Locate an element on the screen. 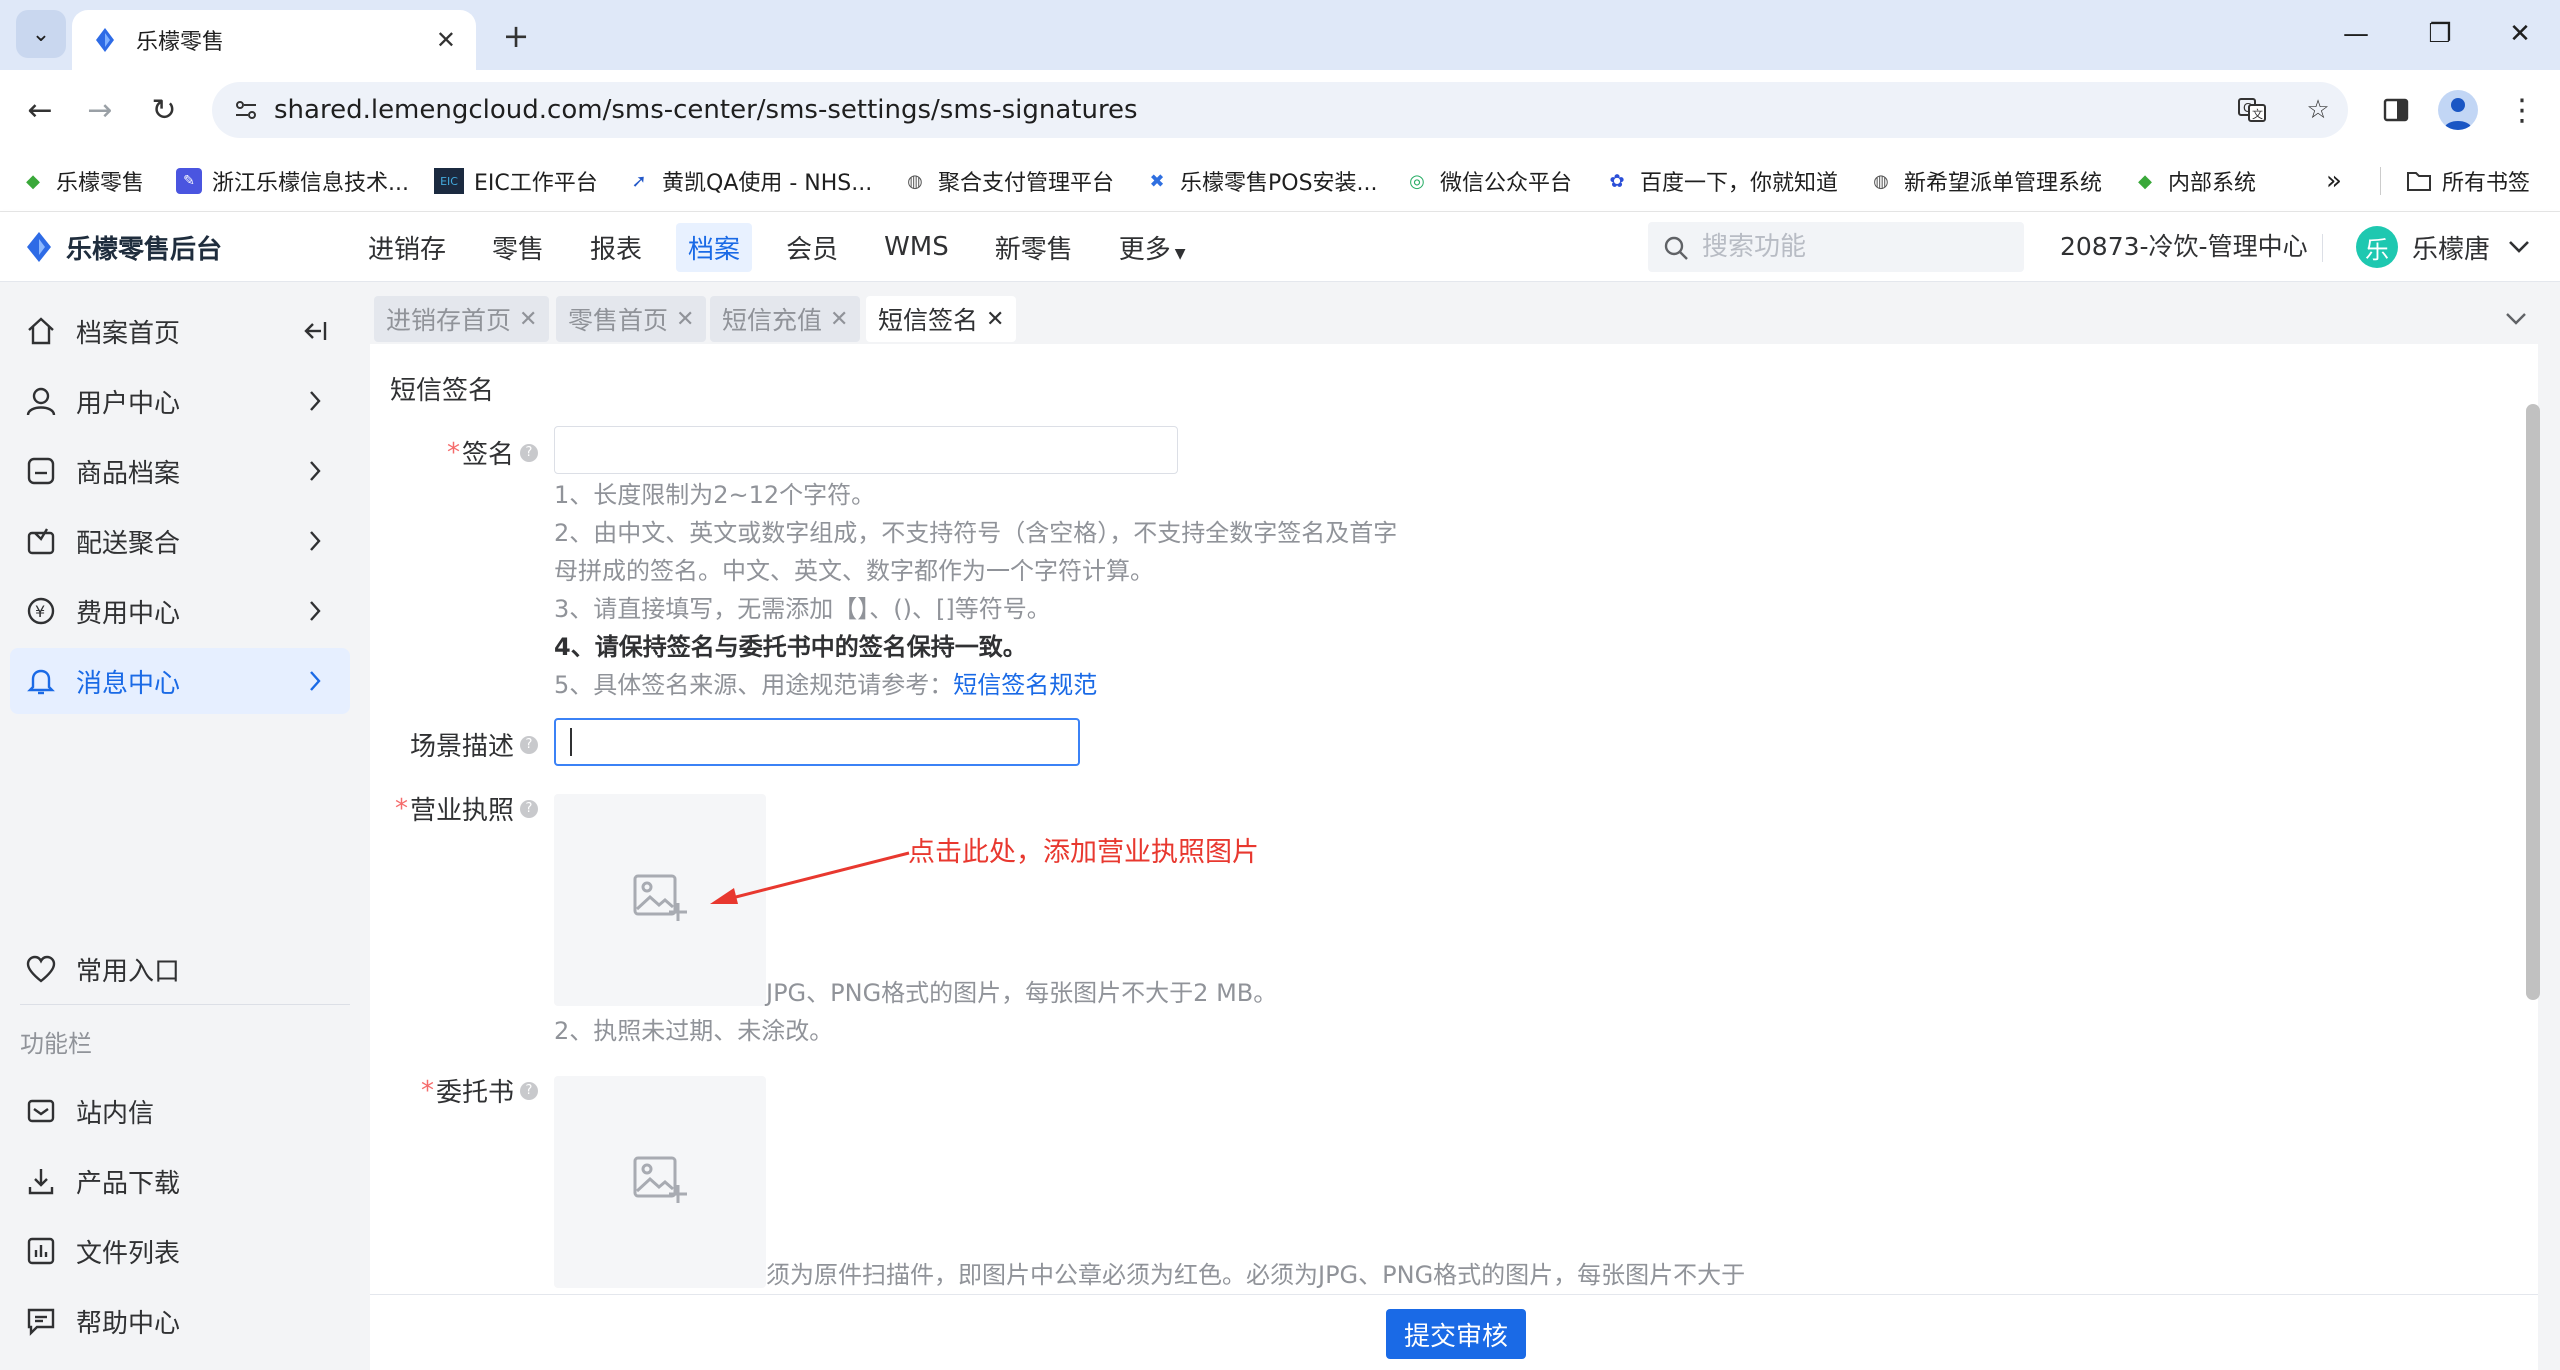 This screenshot has width=2560, height=1370. sidebar-item-label: 产品下载 is located at coordinates (128, 1183).